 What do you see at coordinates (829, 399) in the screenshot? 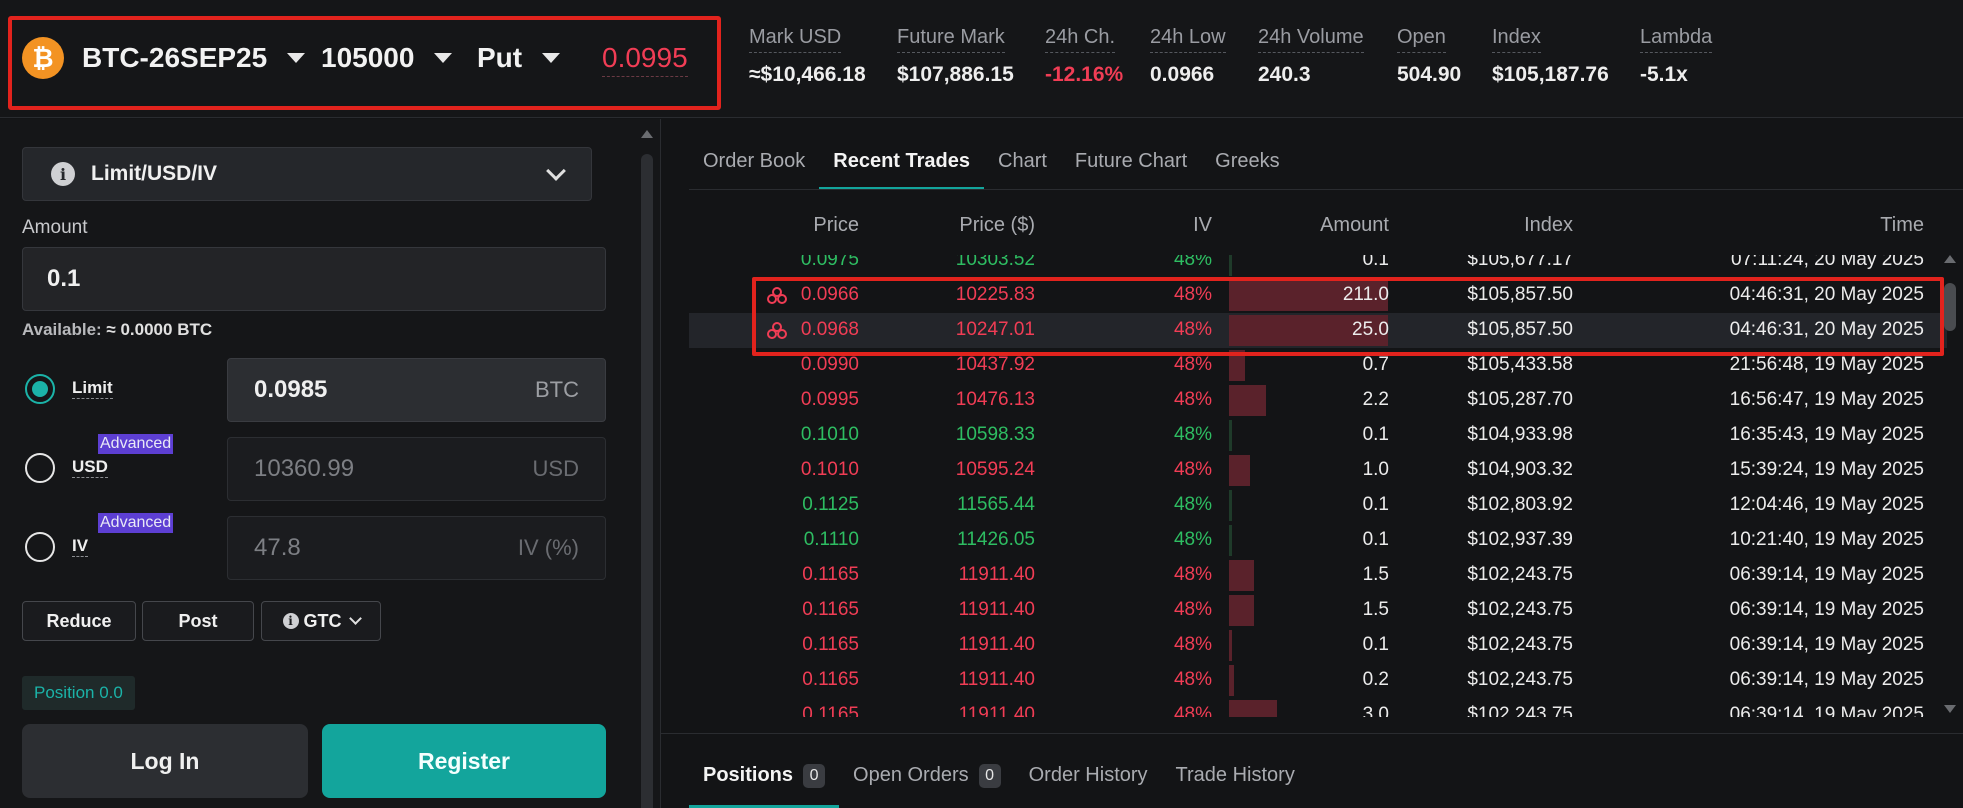
I see `trade-price: 0.0995` at bounding box center [829, 399].